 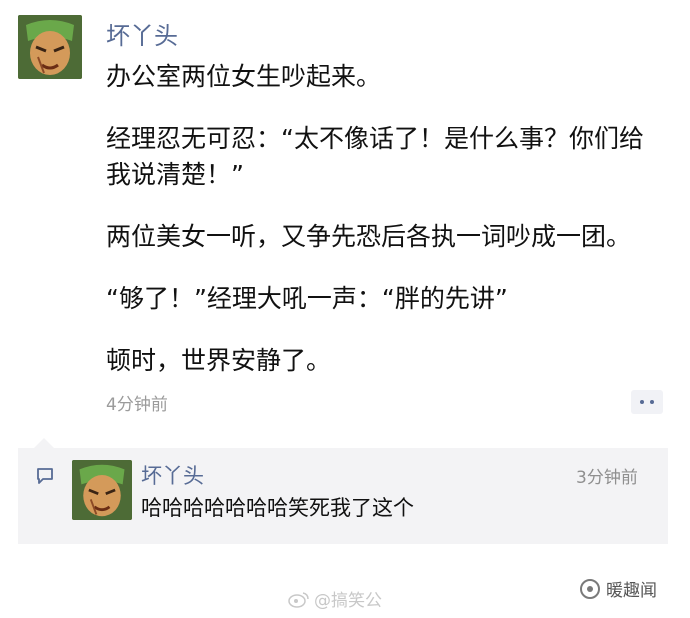 I want to click on watermark-center: @搞笑公, so click(x=335, y=598).